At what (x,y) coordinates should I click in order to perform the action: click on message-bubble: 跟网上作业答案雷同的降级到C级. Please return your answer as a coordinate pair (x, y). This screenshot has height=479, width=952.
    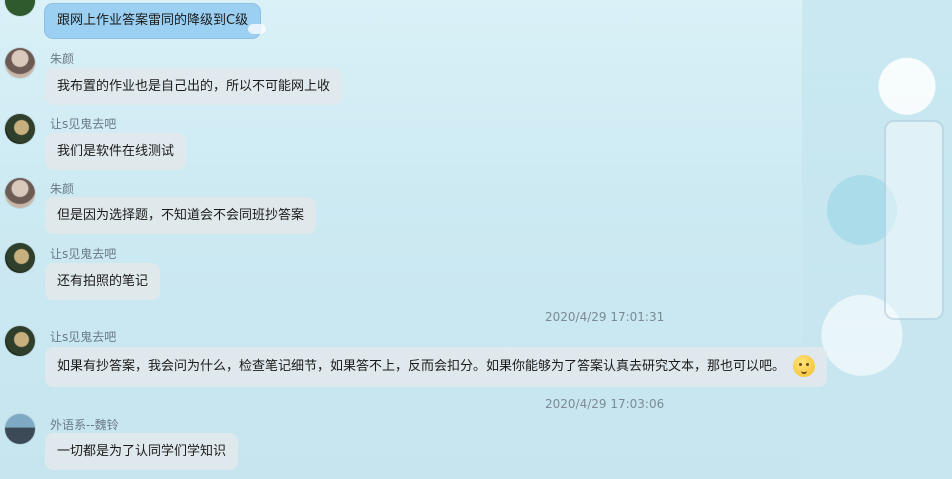
    Looking at the image, I should click on (156, 21).